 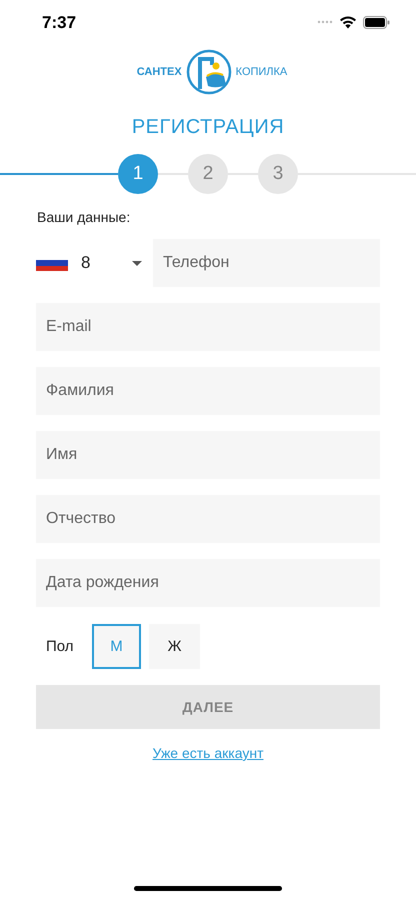 What do you see at coordinates (208, 519) in the screenshot?
I see `input-field: Отчество` at bounding box center [208, 519].